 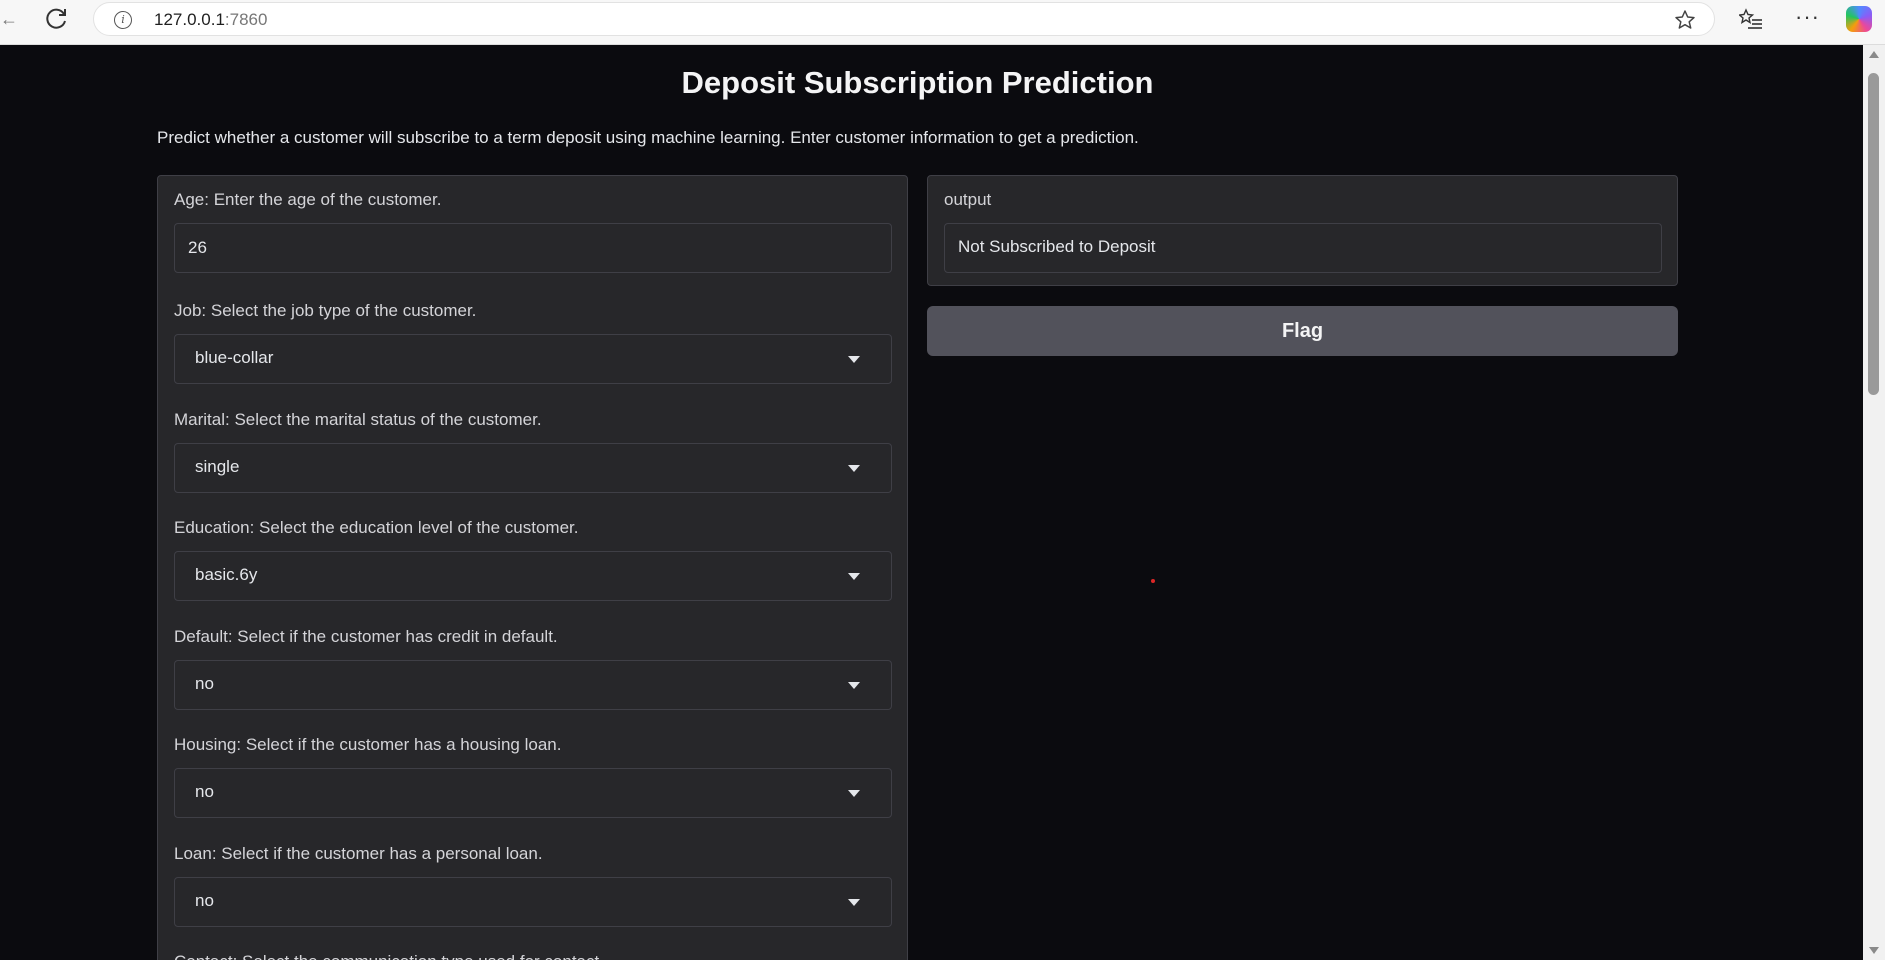 What do you see at coordinates (533, 685) in the screenshot?
I see `default-dropdown: no` at bounding box center [533, 685].